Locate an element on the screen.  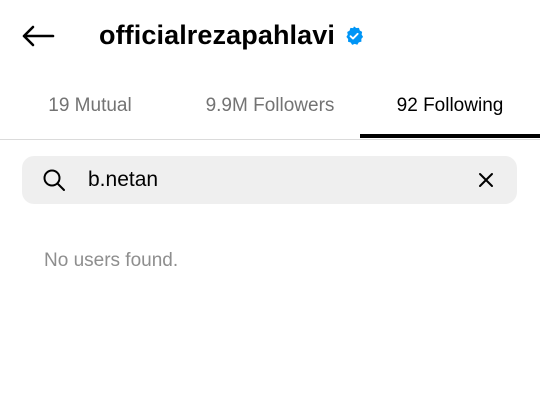
back-button is located at coordinates (38, 36).